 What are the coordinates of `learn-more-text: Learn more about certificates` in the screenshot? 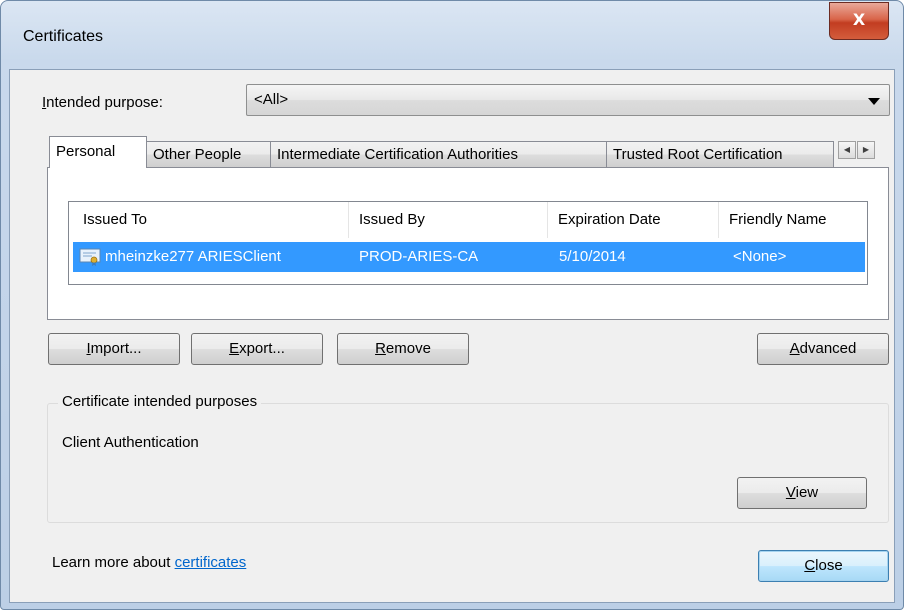 It's located at (149, 562).